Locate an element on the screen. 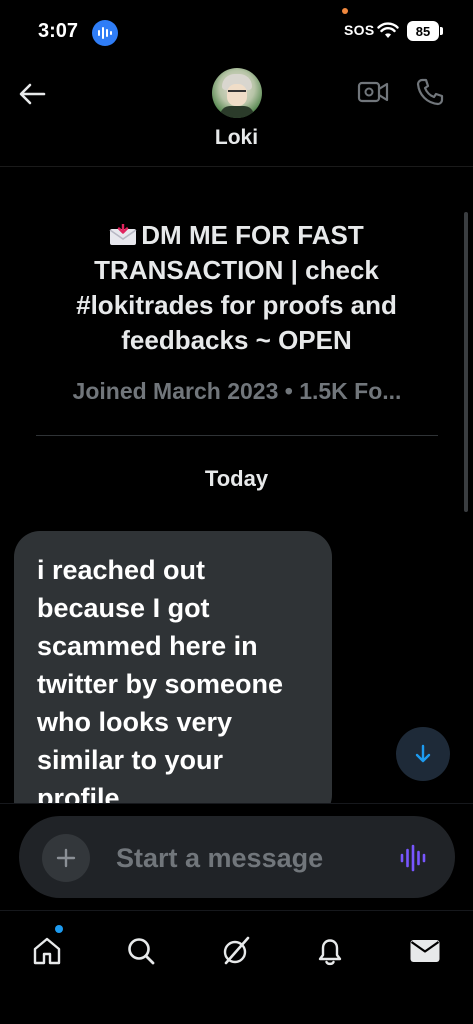 Image resolution: width=473 pixels, height=1024 pixels. arrow-down-icon is located at coordinates (423, 753).